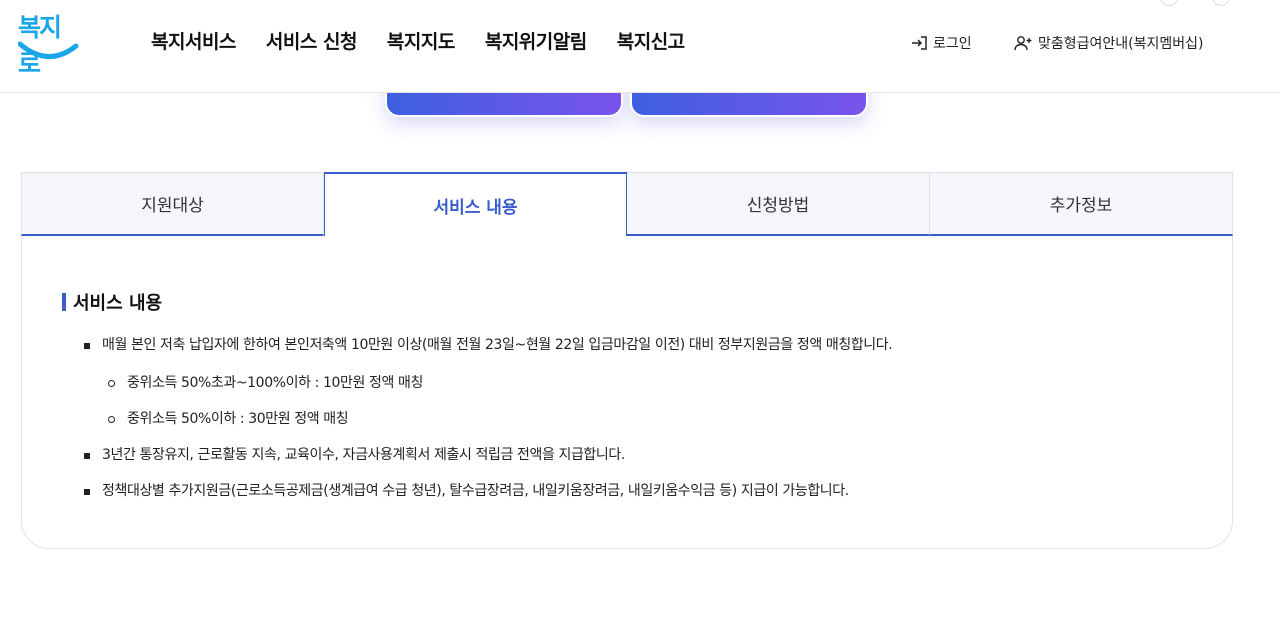 This screenshot has width=1280, height=621. What do you see at coordinates (778, 204) in the screenshot?
I see `tab-how-to-apply: 신청방법` at bounding box center [778, 204].